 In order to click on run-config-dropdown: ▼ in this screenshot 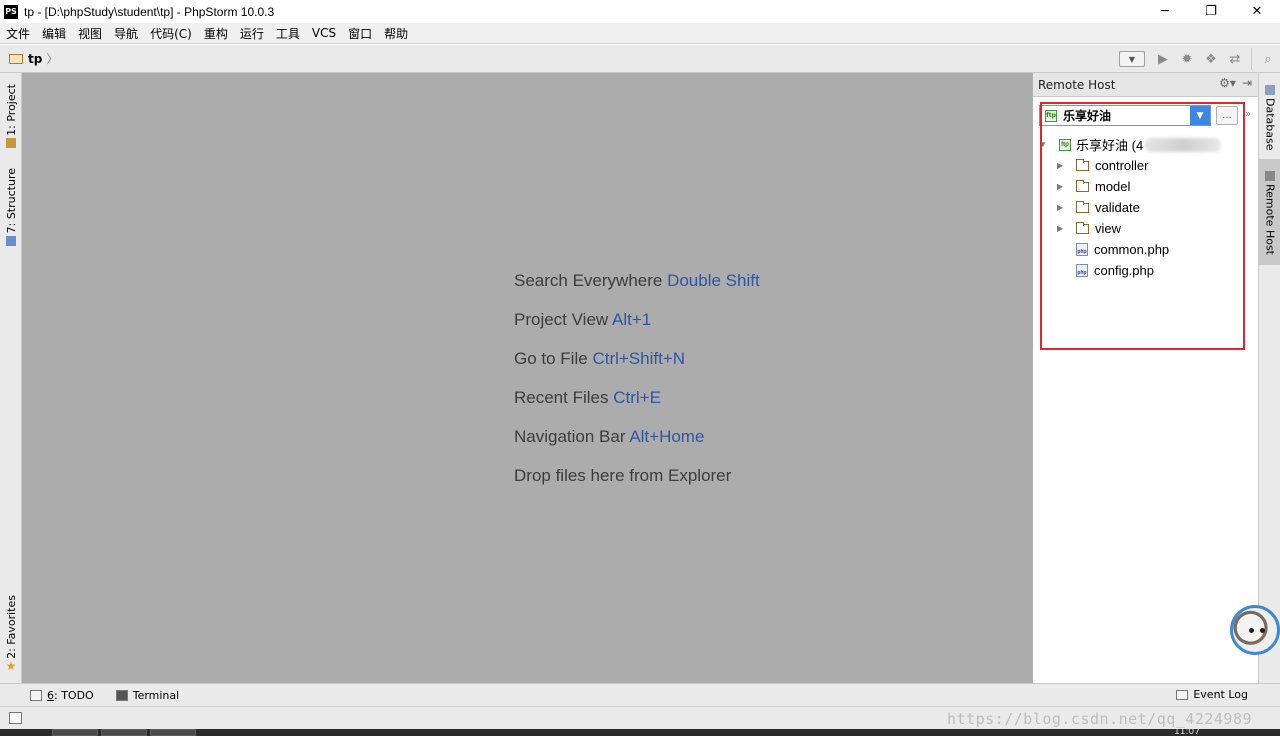, I will do `click(1132, 59)`.